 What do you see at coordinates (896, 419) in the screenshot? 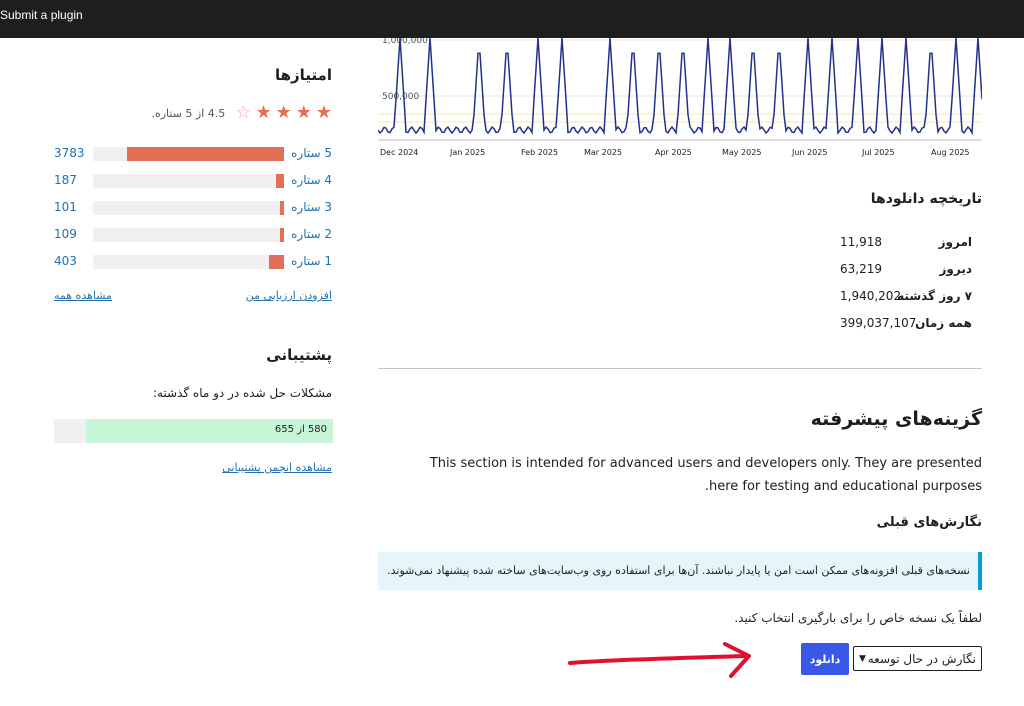
I see `advanced-options-title: گزینه‌های پیشرفته` at bounding box center [896, 419].